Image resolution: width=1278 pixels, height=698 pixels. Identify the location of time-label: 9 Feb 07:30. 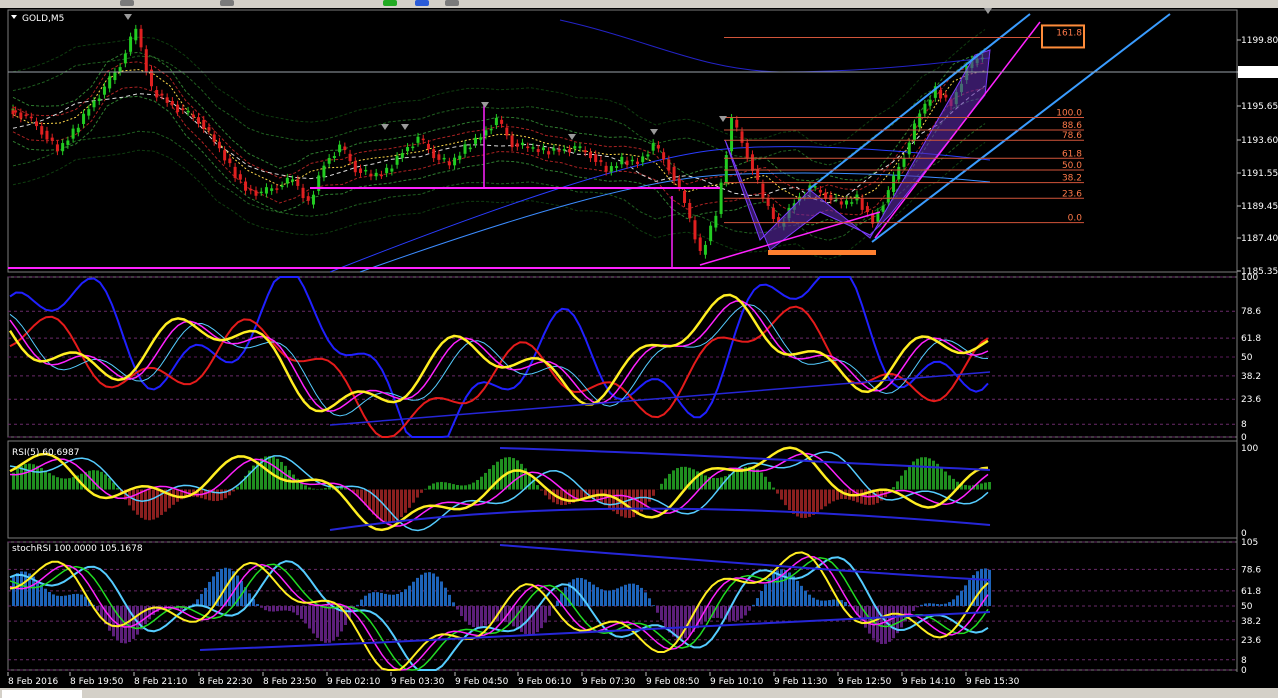
(609, 682).